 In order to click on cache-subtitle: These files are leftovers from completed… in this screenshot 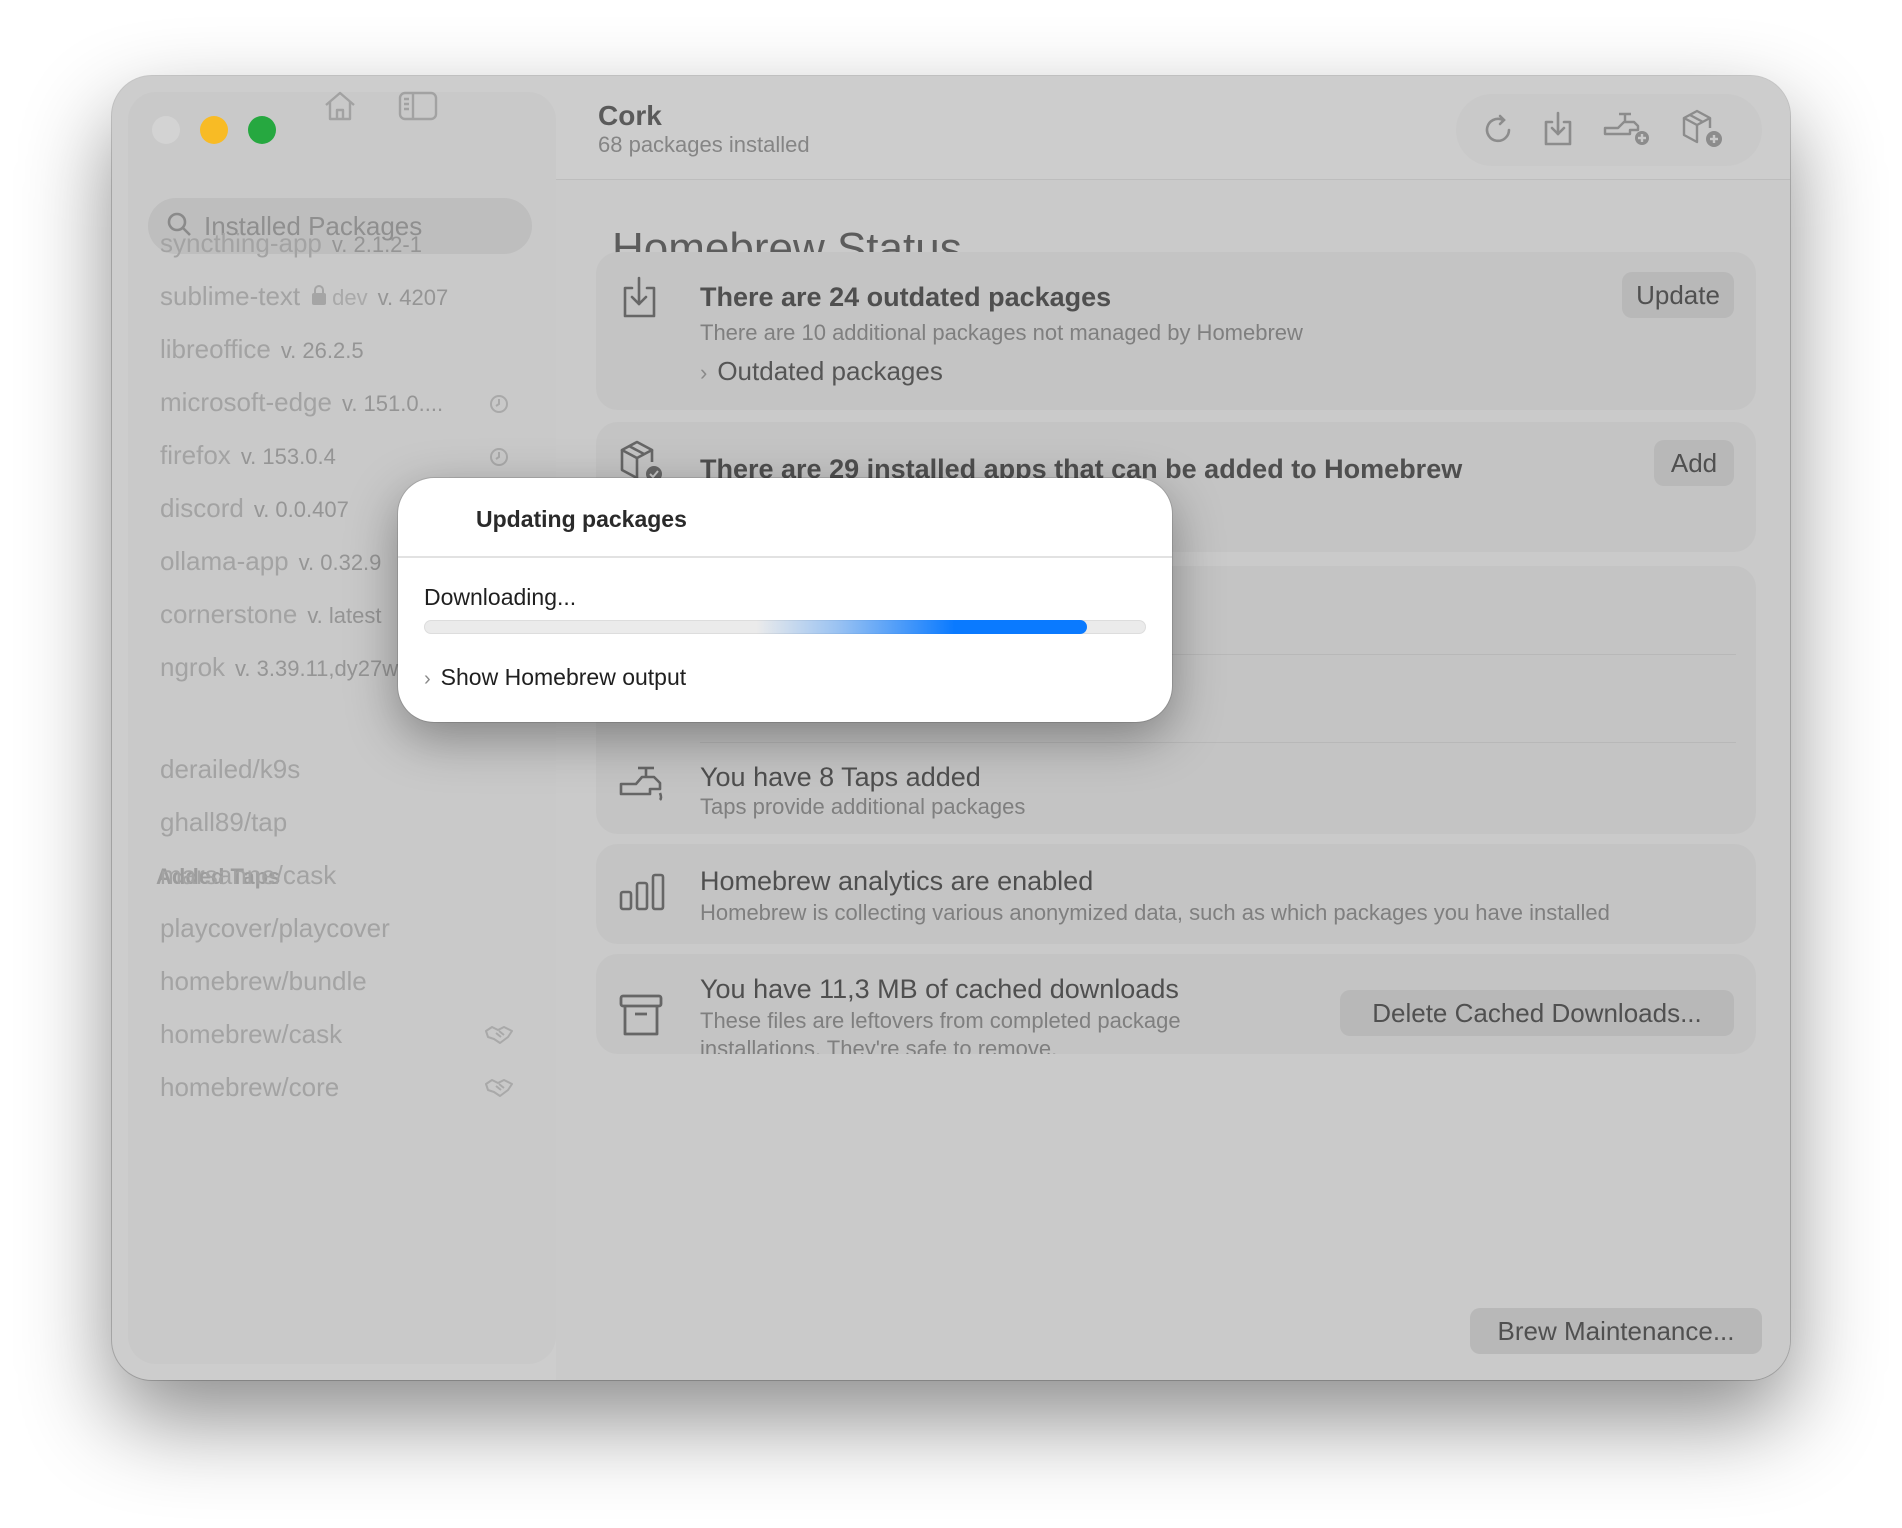, I will do `click(940, 1020)`.